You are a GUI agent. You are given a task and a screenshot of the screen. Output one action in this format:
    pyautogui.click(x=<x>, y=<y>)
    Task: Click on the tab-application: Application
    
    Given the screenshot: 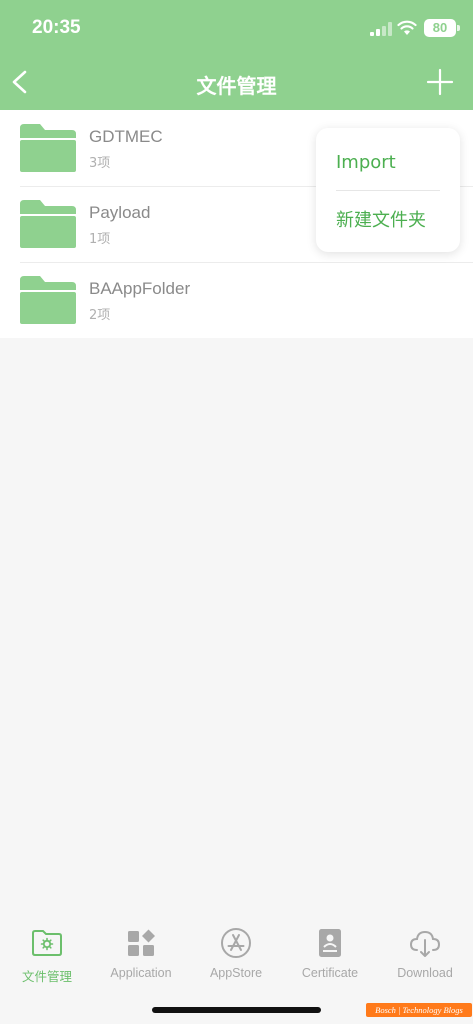 What is the action you would take?
    pyautogui.click(x=141, y=956)
    